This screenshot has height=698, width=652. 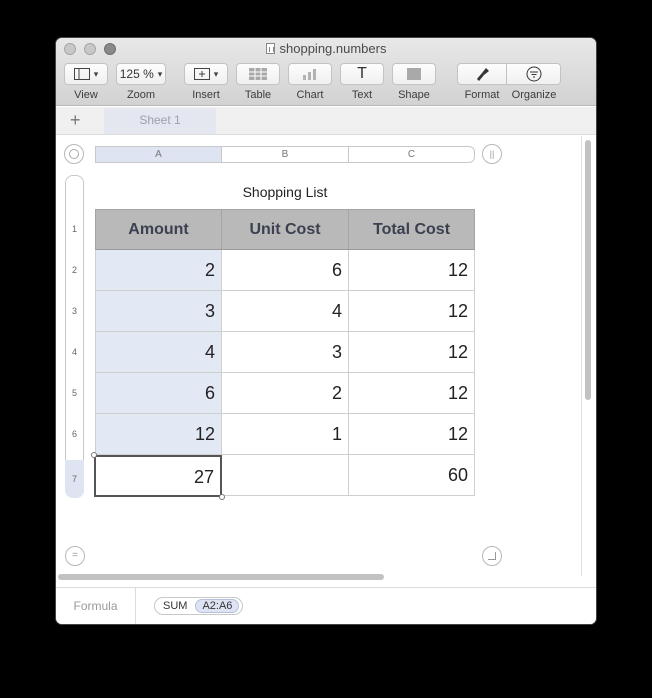 I want to click on formula-bar: Formula SUM A2:A6, so click(x=326, y=605).